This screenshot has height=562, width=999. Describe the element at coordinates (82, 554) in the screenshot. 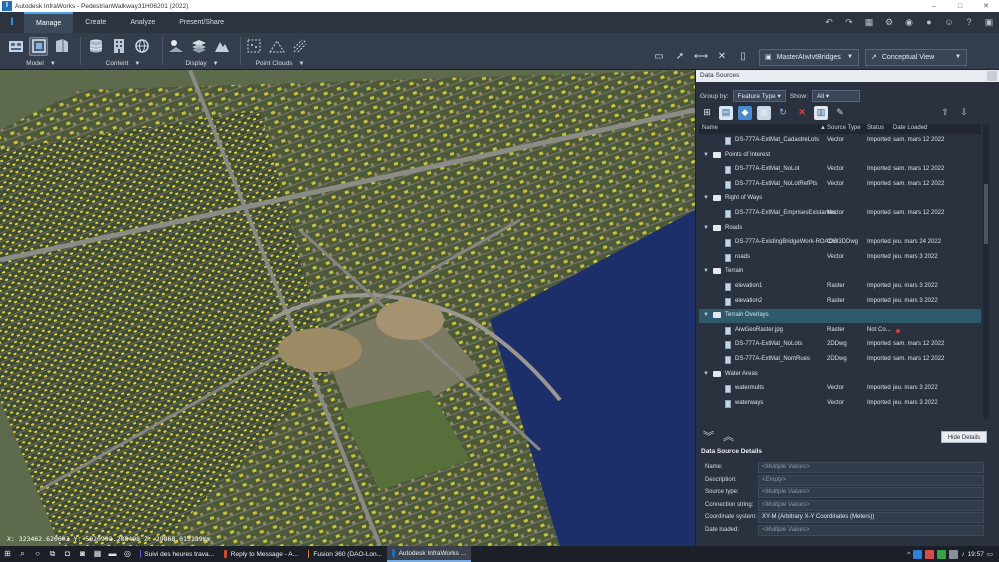

I see `chat-icon: ◙` at that location.